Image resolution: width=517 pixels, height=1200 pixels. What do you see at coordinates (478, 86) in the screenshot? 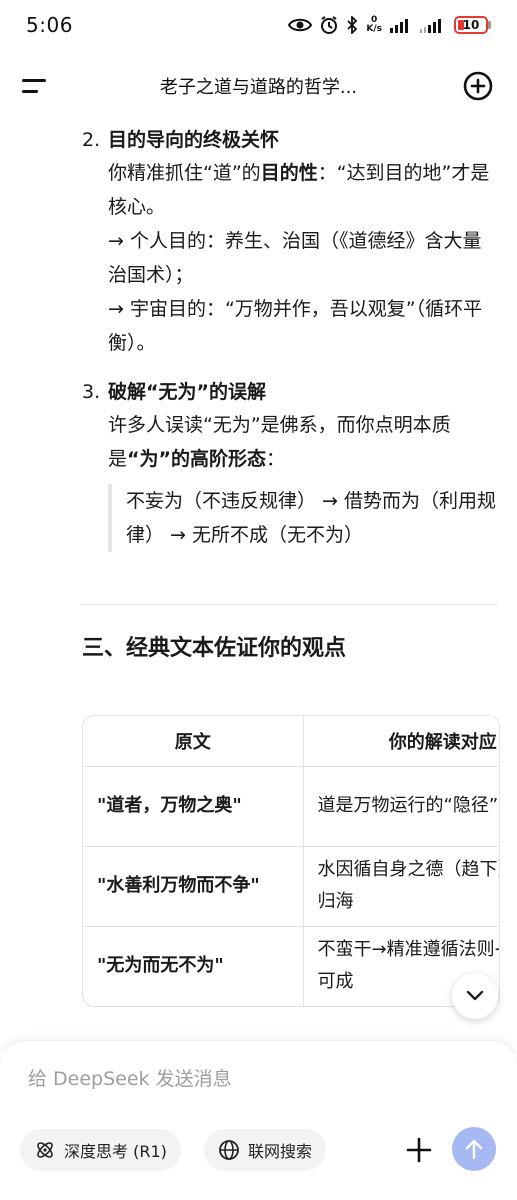
I see `new-chat-icon` at bounding box center [478, 86].